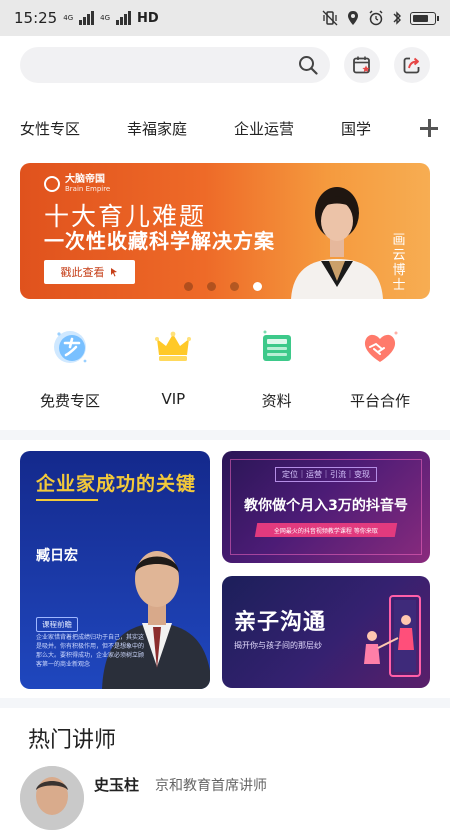 Image resolution: width=450 pixels, height=830 pixels. What do you see at coordinates (330, 18) in the screenshot?
I see `vibrate-icon` at bounding box center [330, 18].